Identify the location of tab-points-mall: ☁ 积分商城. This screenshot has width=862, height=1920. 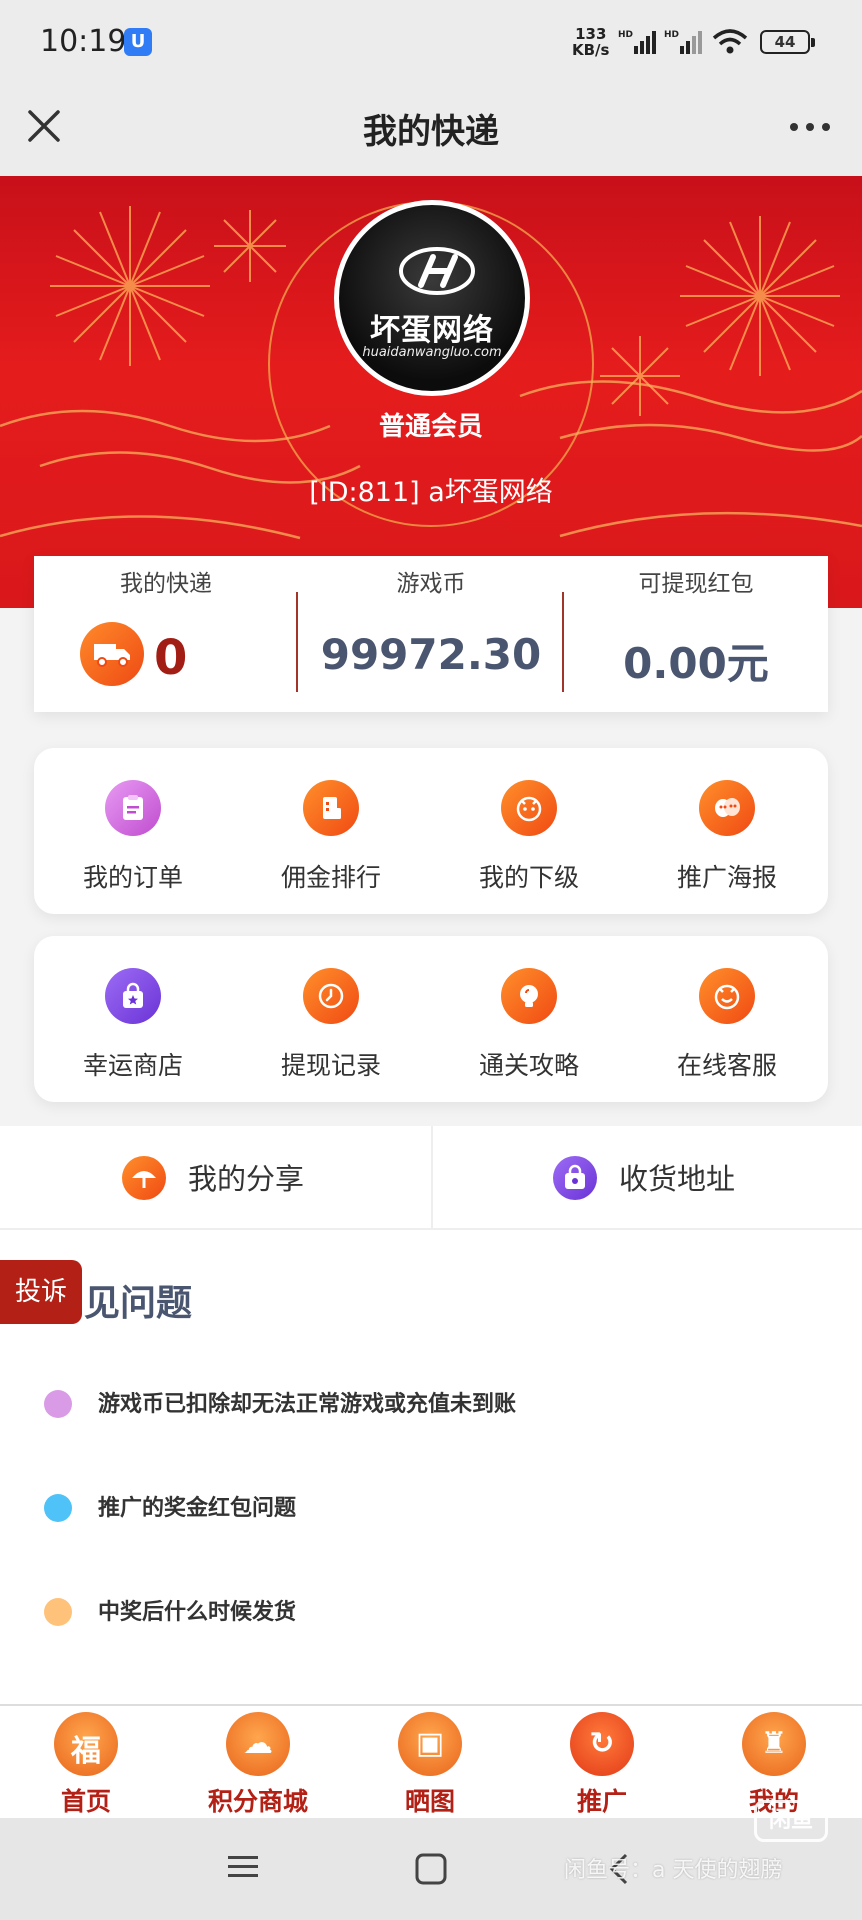
(258, 1763).